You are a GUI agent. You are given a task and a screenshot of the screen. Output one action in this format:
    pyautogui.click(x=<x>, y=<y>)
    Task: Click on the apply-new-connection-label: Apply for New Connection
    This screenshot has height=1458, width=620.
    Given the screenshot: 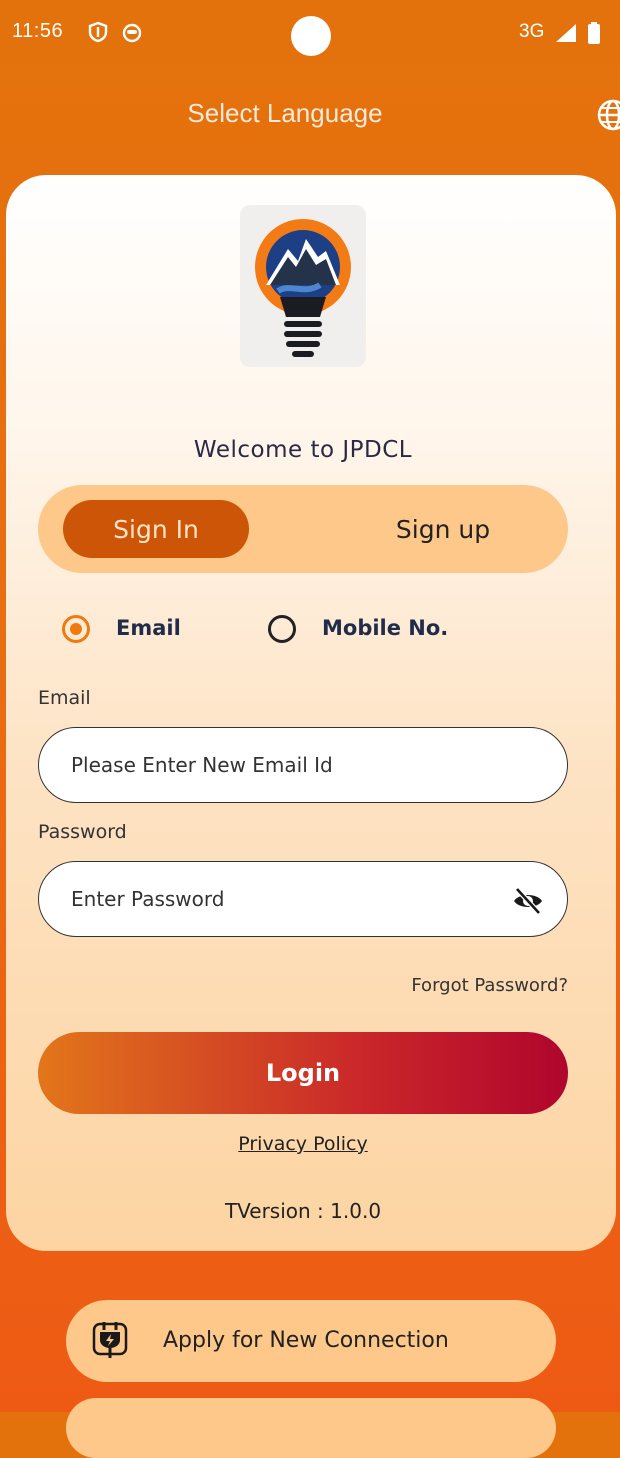 What is the action you would take?
    pyautogui.click(x=306, y=1340)
    